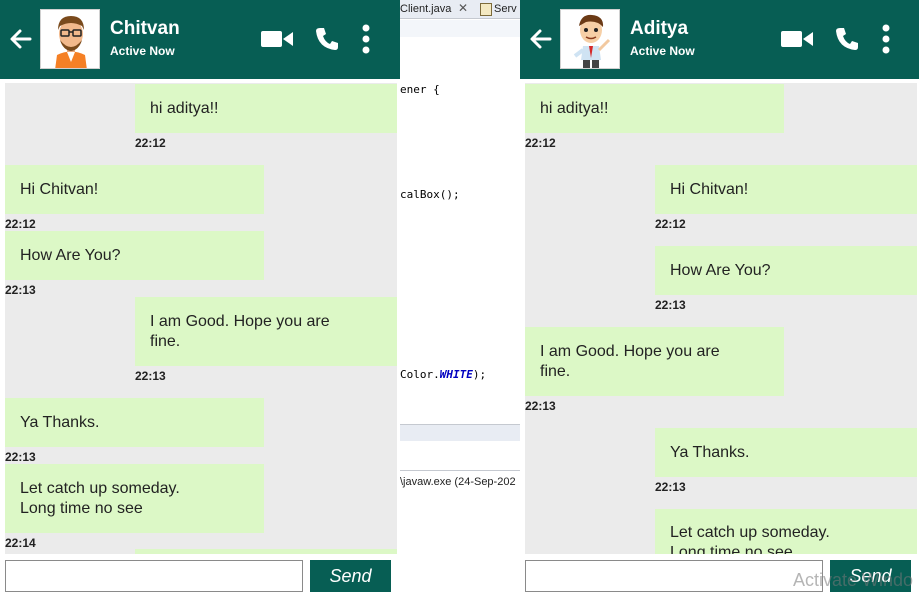 The image size is (919, 600). I want to click on chat-header: Chitvan Active Now, so click(200, 39).